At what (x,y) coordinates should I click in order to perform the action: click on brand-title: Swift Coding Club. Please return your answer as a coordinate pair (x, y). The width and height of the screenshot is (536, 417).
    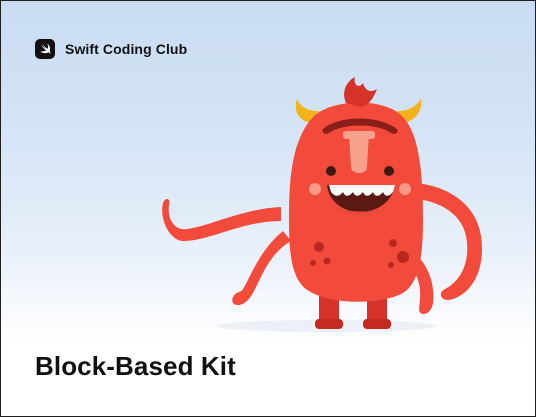
    Looking at the image, I should click on (126, 49).